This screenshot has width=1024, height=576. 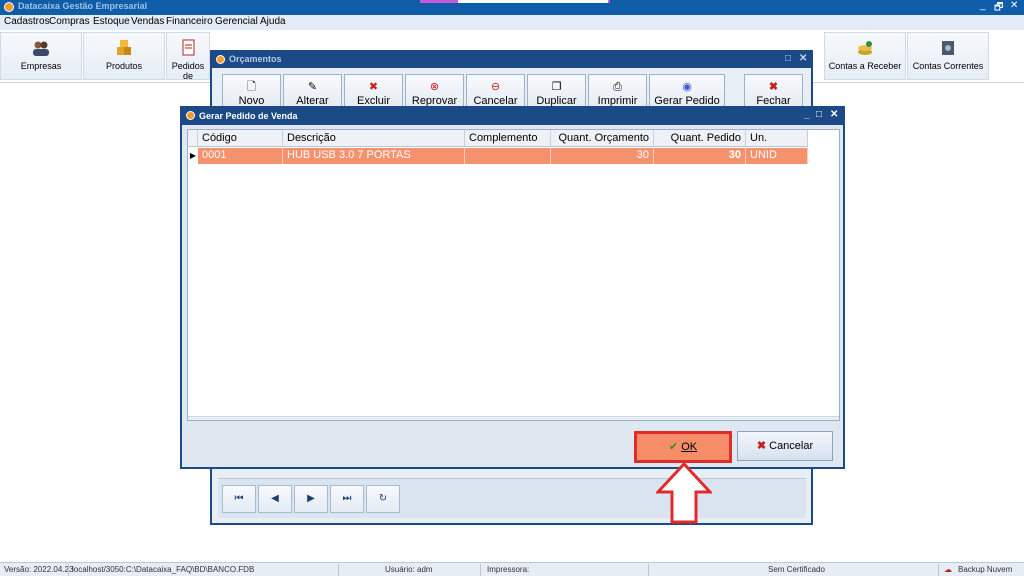 What do you see at coordinates (602, 156) in the screenshot?
I see `cell-quant-orcamento: 30` at bounding box center [602, 156].